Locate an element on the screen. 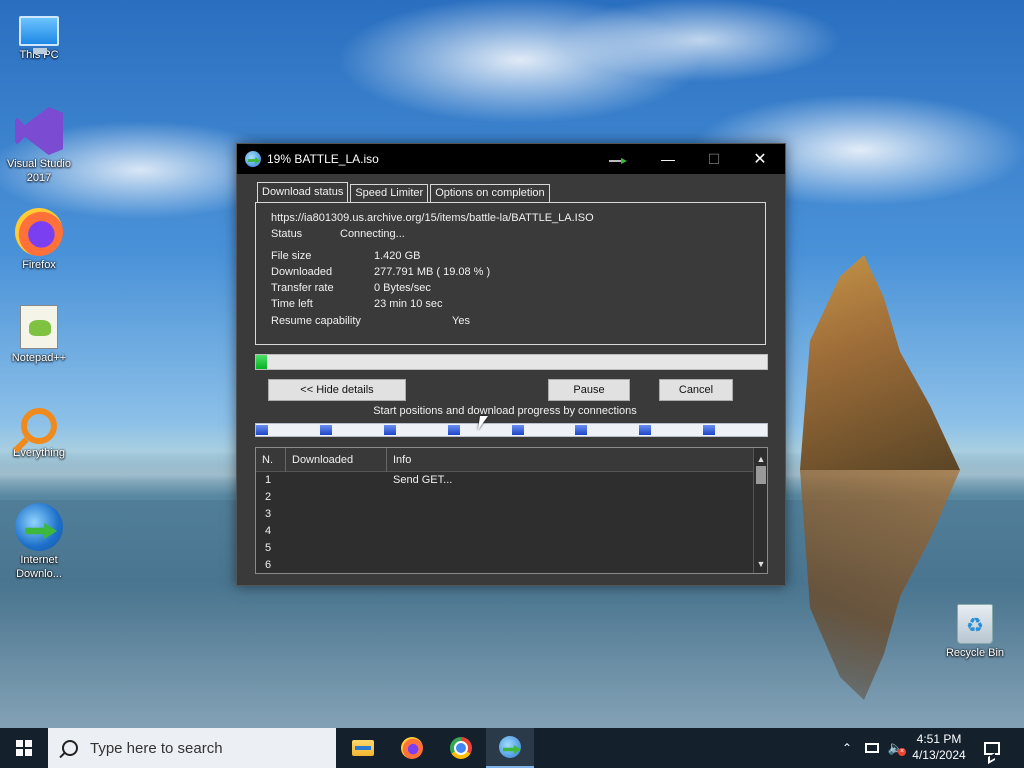 Image resolution: width=1024 pixels, height=768 pixels. maximize-button: ☐ is located at coordinates (714, 159).